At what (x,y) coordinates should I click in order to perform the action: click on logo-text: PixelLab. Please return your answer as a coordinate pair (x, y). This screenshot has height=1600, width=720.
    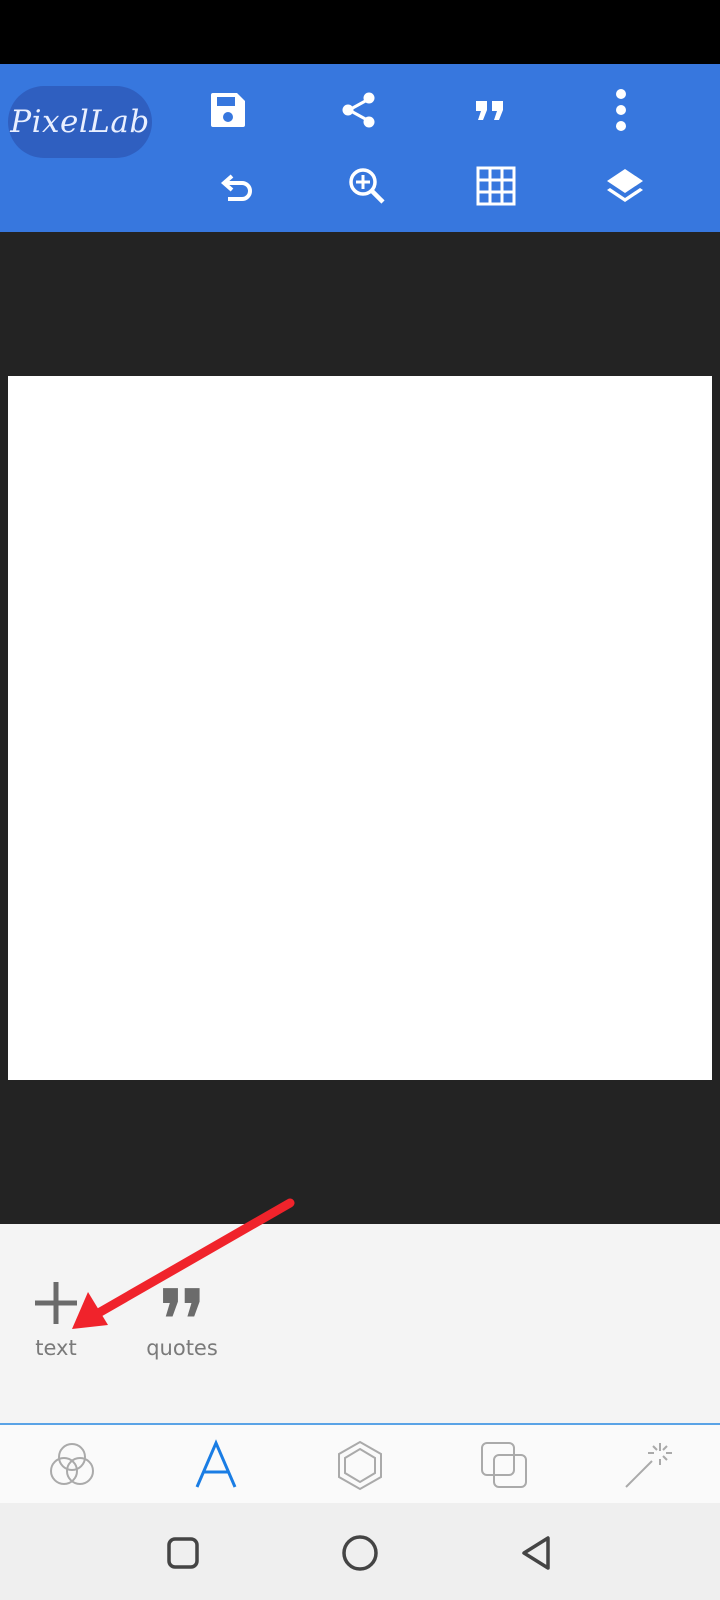
    Looking at the image, I should click on (80, 122).